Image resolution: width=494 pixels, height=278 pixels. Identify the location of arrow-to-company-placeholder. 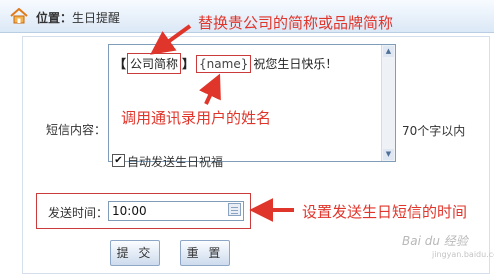
(171, 39).